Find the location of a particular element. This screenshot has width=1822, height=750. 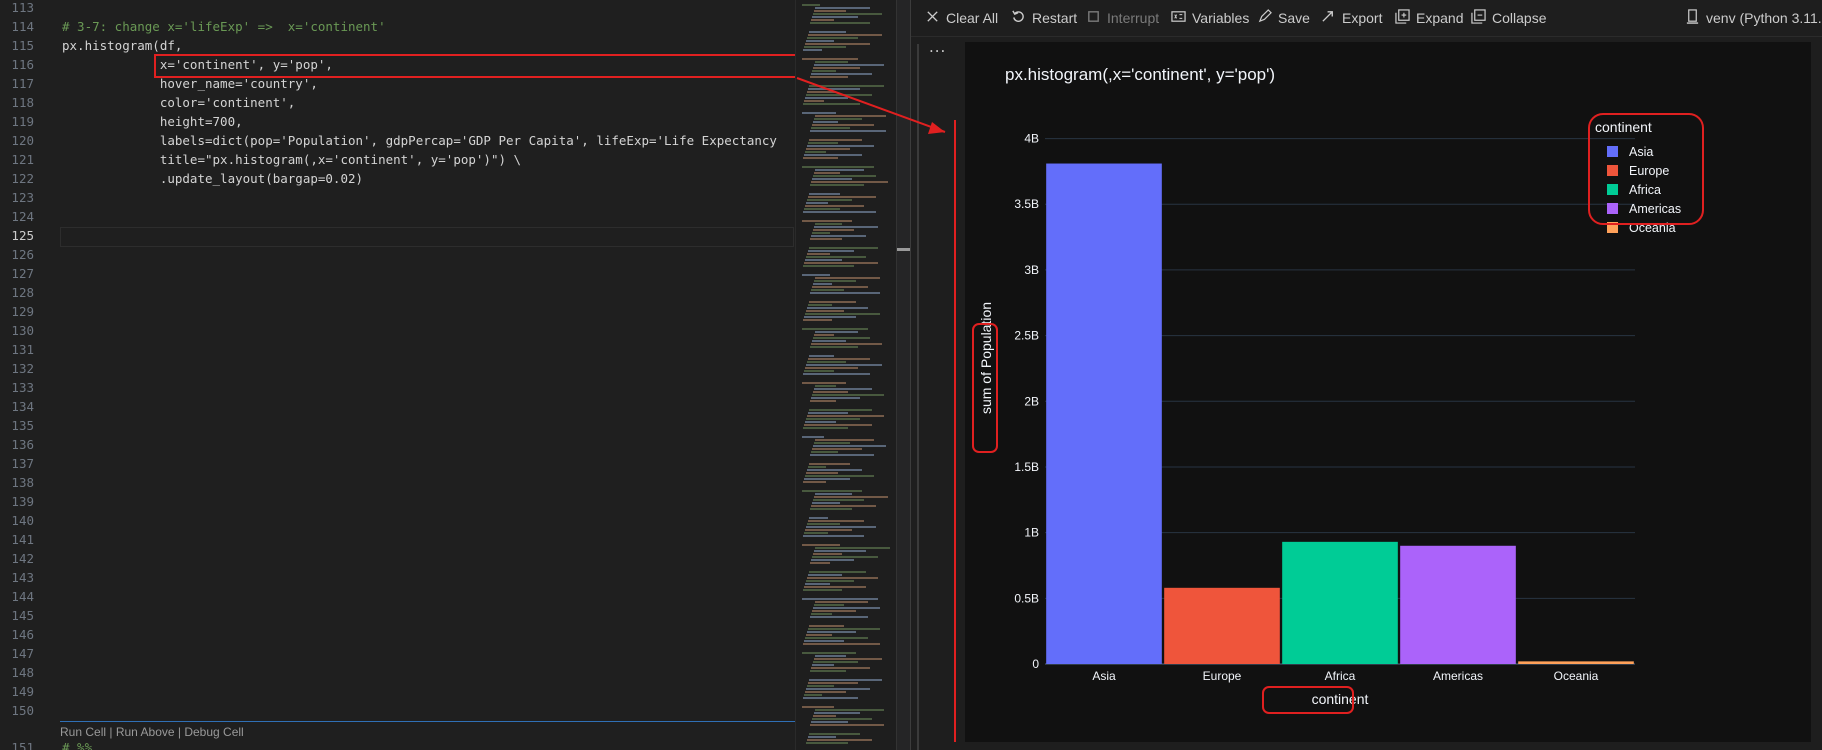

interrupt-button: Interrupt is located at coordinates (1122, 18).